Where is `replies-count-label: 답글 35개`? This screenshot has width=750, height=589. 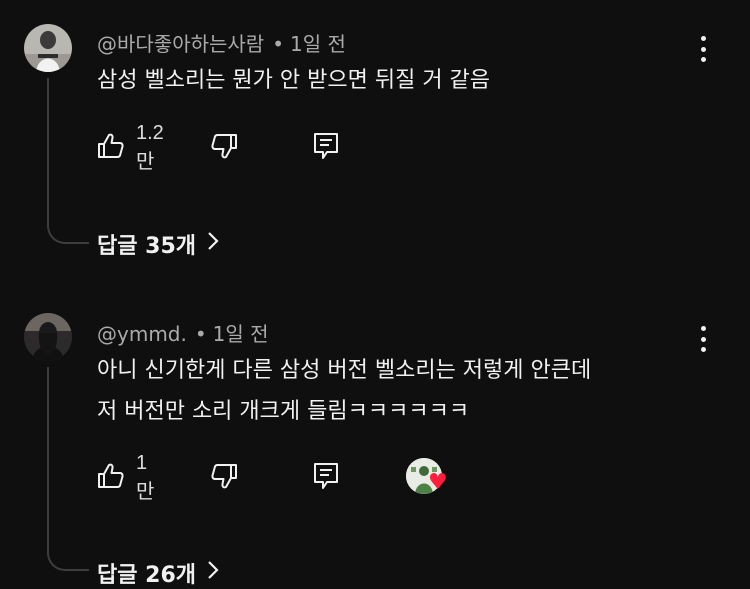
replies-count-label: 답글 35개 is located at coordinates (146, 246).